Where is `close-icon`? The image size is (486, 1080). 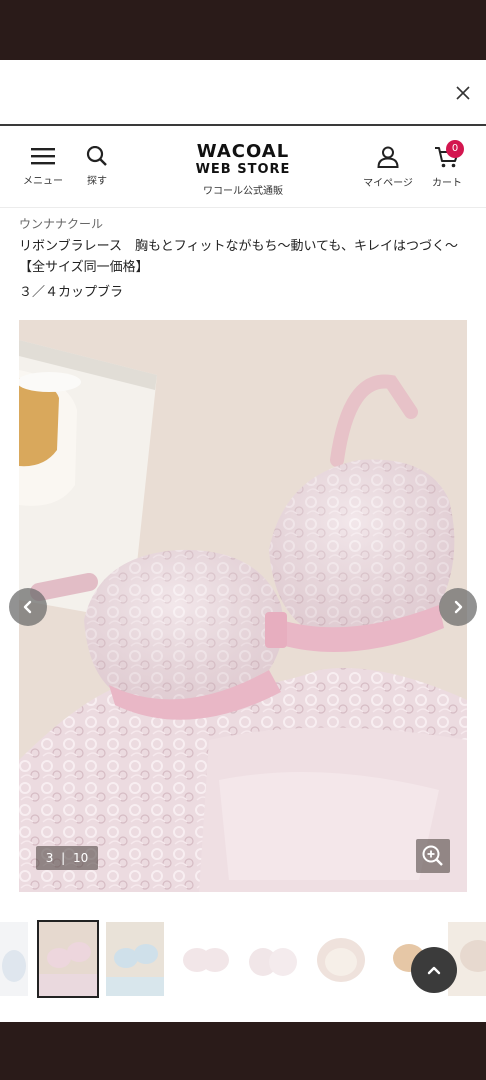
close-icon is located at coordinates (463, 93).